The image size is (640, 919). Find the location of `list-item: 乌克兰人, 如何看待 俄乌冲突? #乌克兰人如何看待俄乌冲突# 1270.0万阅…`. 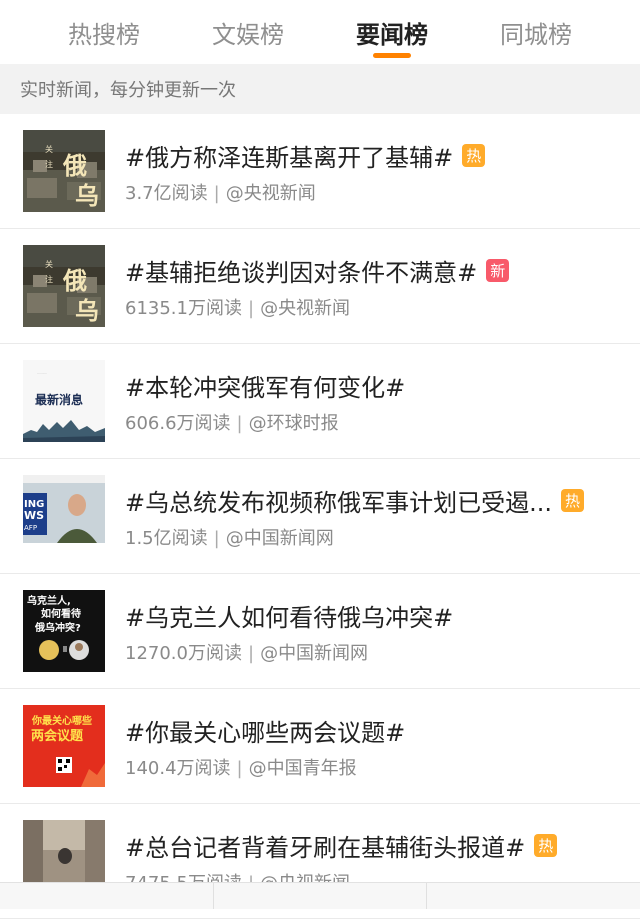

list-item: 乌克兰人, 如何看待 俄乌冲突? #乌克兰人如何看待俄乌冲突# 1270.0万阅… is located at coordinates (320, 631).